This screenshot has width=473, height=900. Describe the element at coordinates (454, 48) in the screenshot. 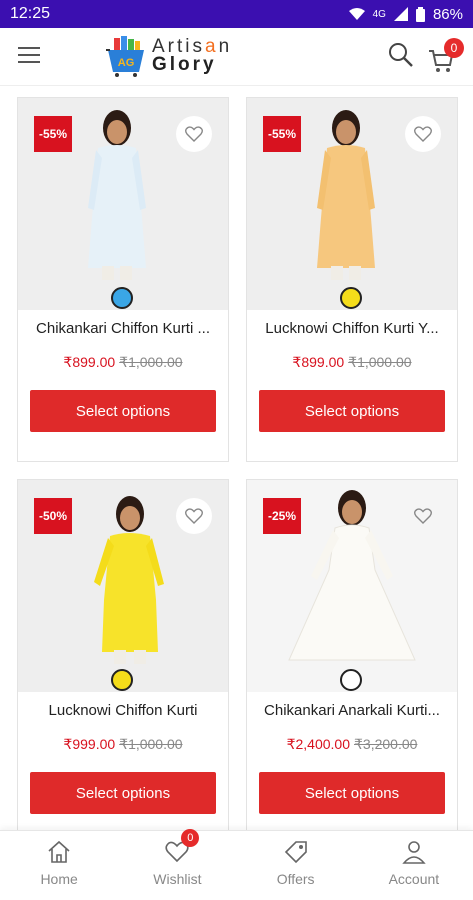

I see `cart-count-badge: 0` at that location.